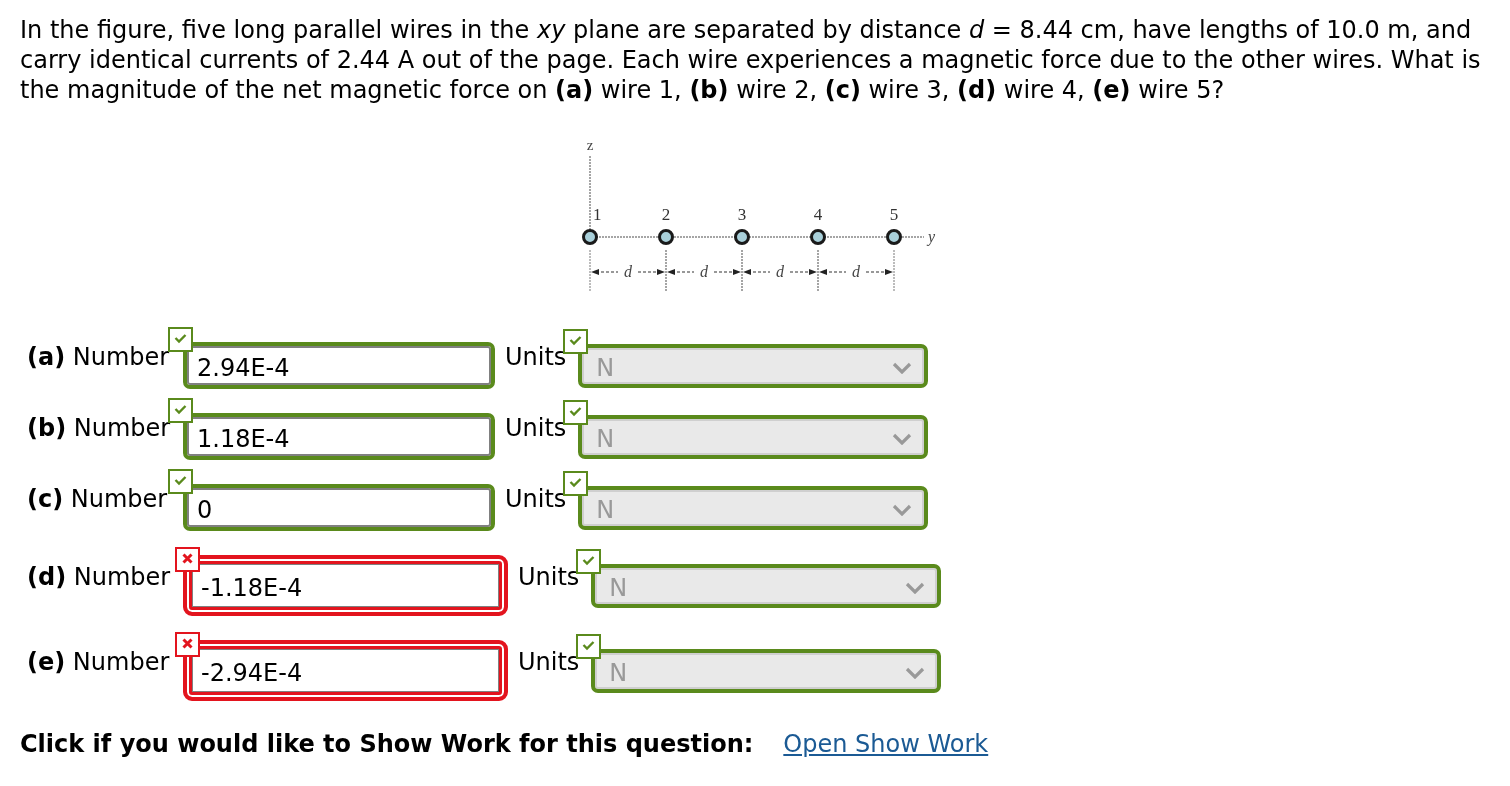 The width and height of the screenshot is (1510, 786). I want to click on wire-number: 4, so click(818, 214).